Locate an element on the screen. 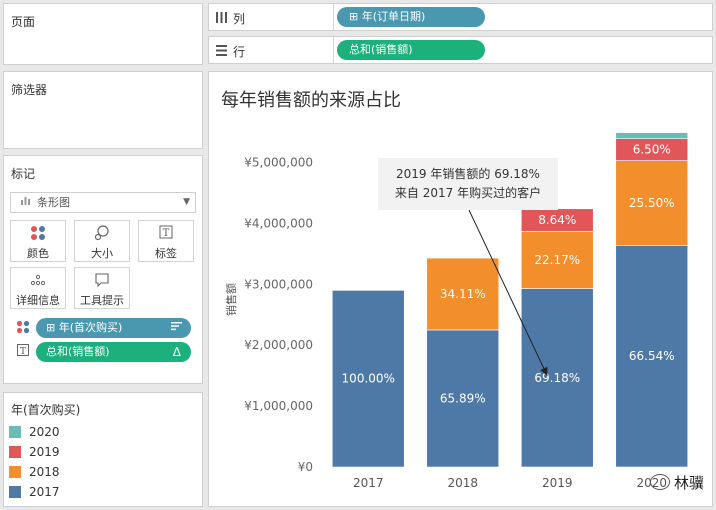 This screenshot has height=510, width=716. color-button-label: 颜色 is located at coordinates (38, 253).